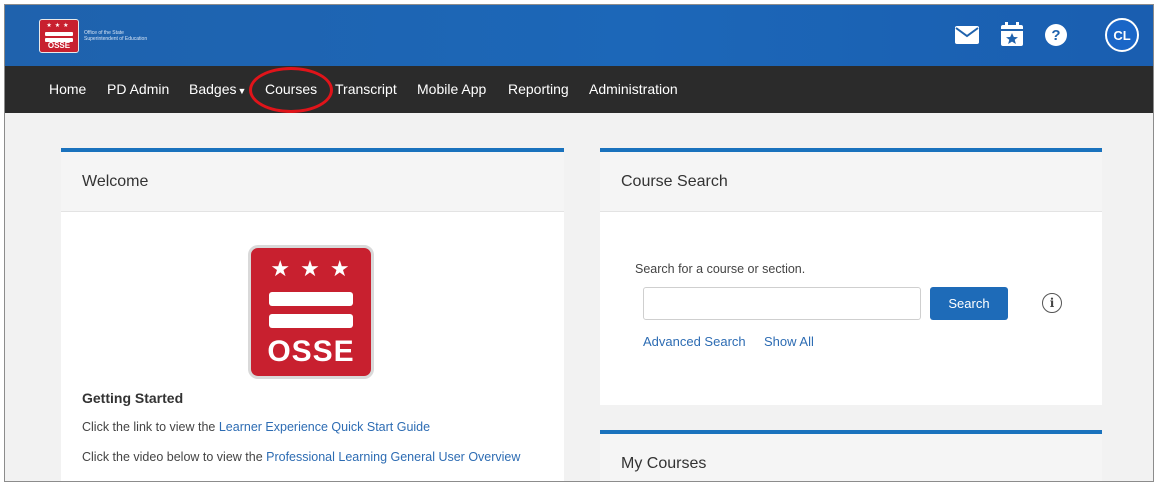  What do you see at coordinates (133, 398) in the screenshot?
I see `getting-started-heading: Getting Started` at bounding box center [133, 398].